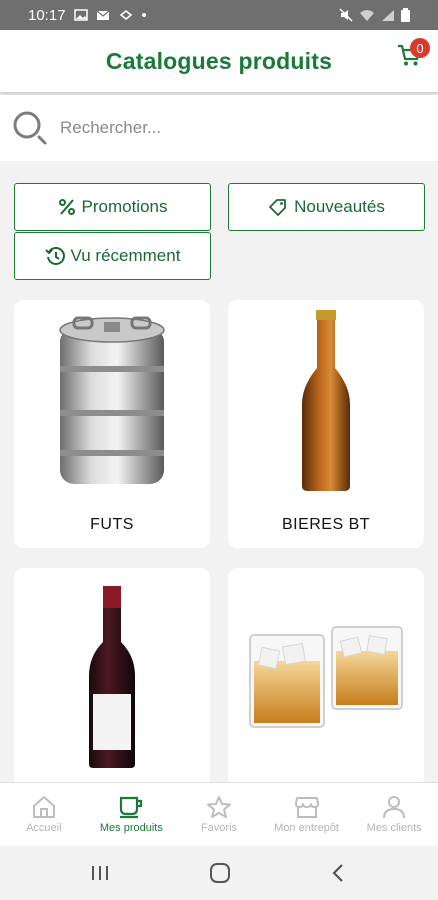 The width and height of the screenshot is (438, 900). I want to click on nav-label: Accueil, so click(44, 828).